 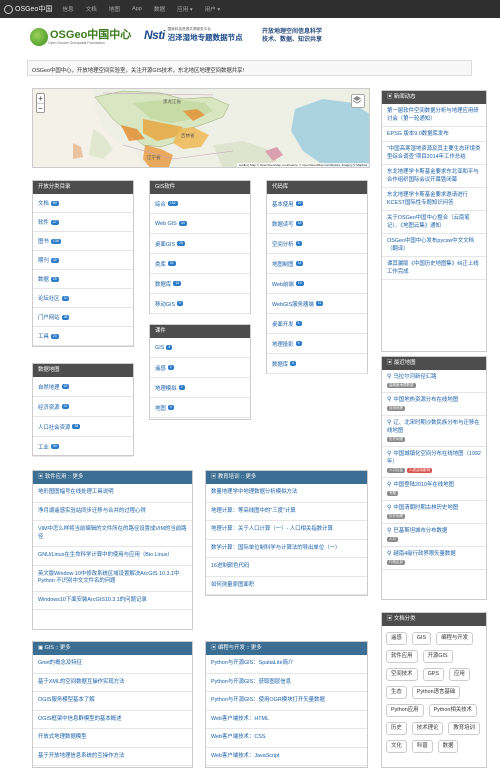 What do you see at coordinates (434, 115) in the screenshot?
I see `list-item: 第一届软件空间数据分析与地理应用研讨会（第一轮通知）` at bounding box center [434, 115].